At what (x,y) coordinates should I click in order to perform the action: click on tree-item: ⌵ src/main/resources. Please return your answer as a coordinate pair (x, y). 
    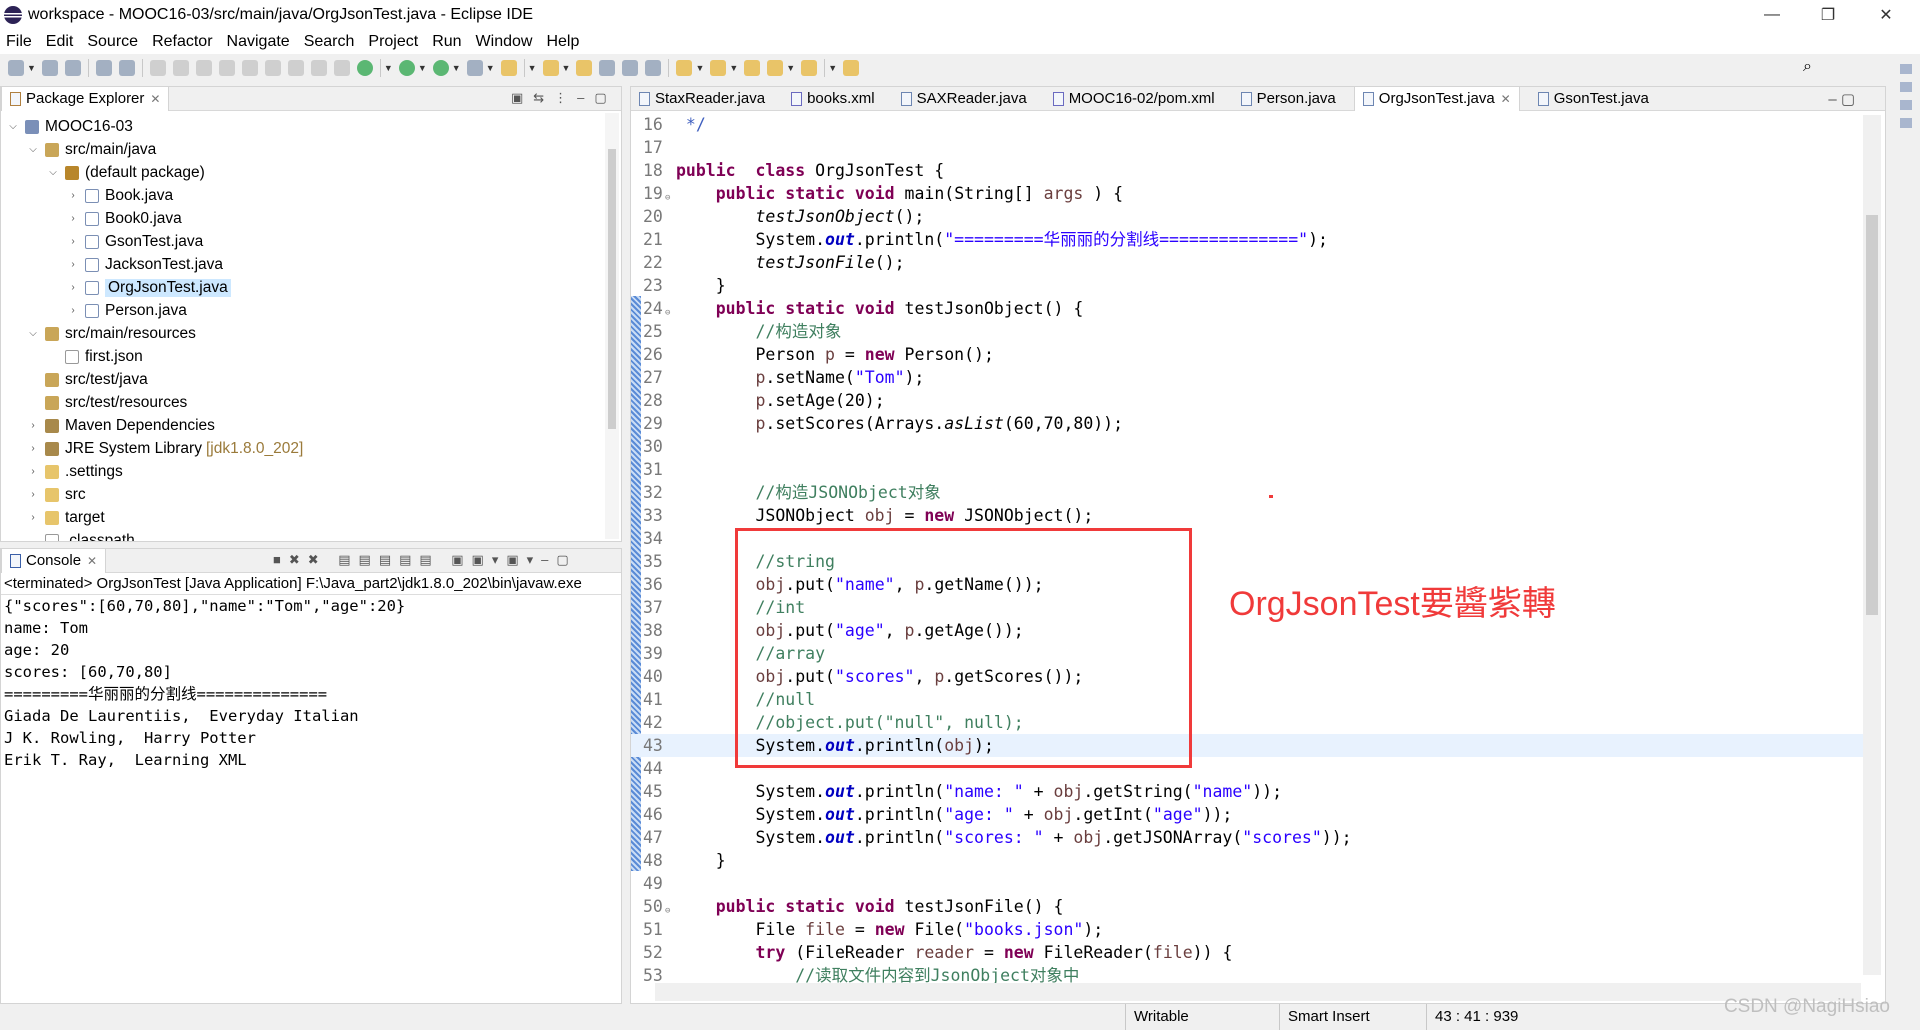
    Looking at the image, I should click on (301, 333).